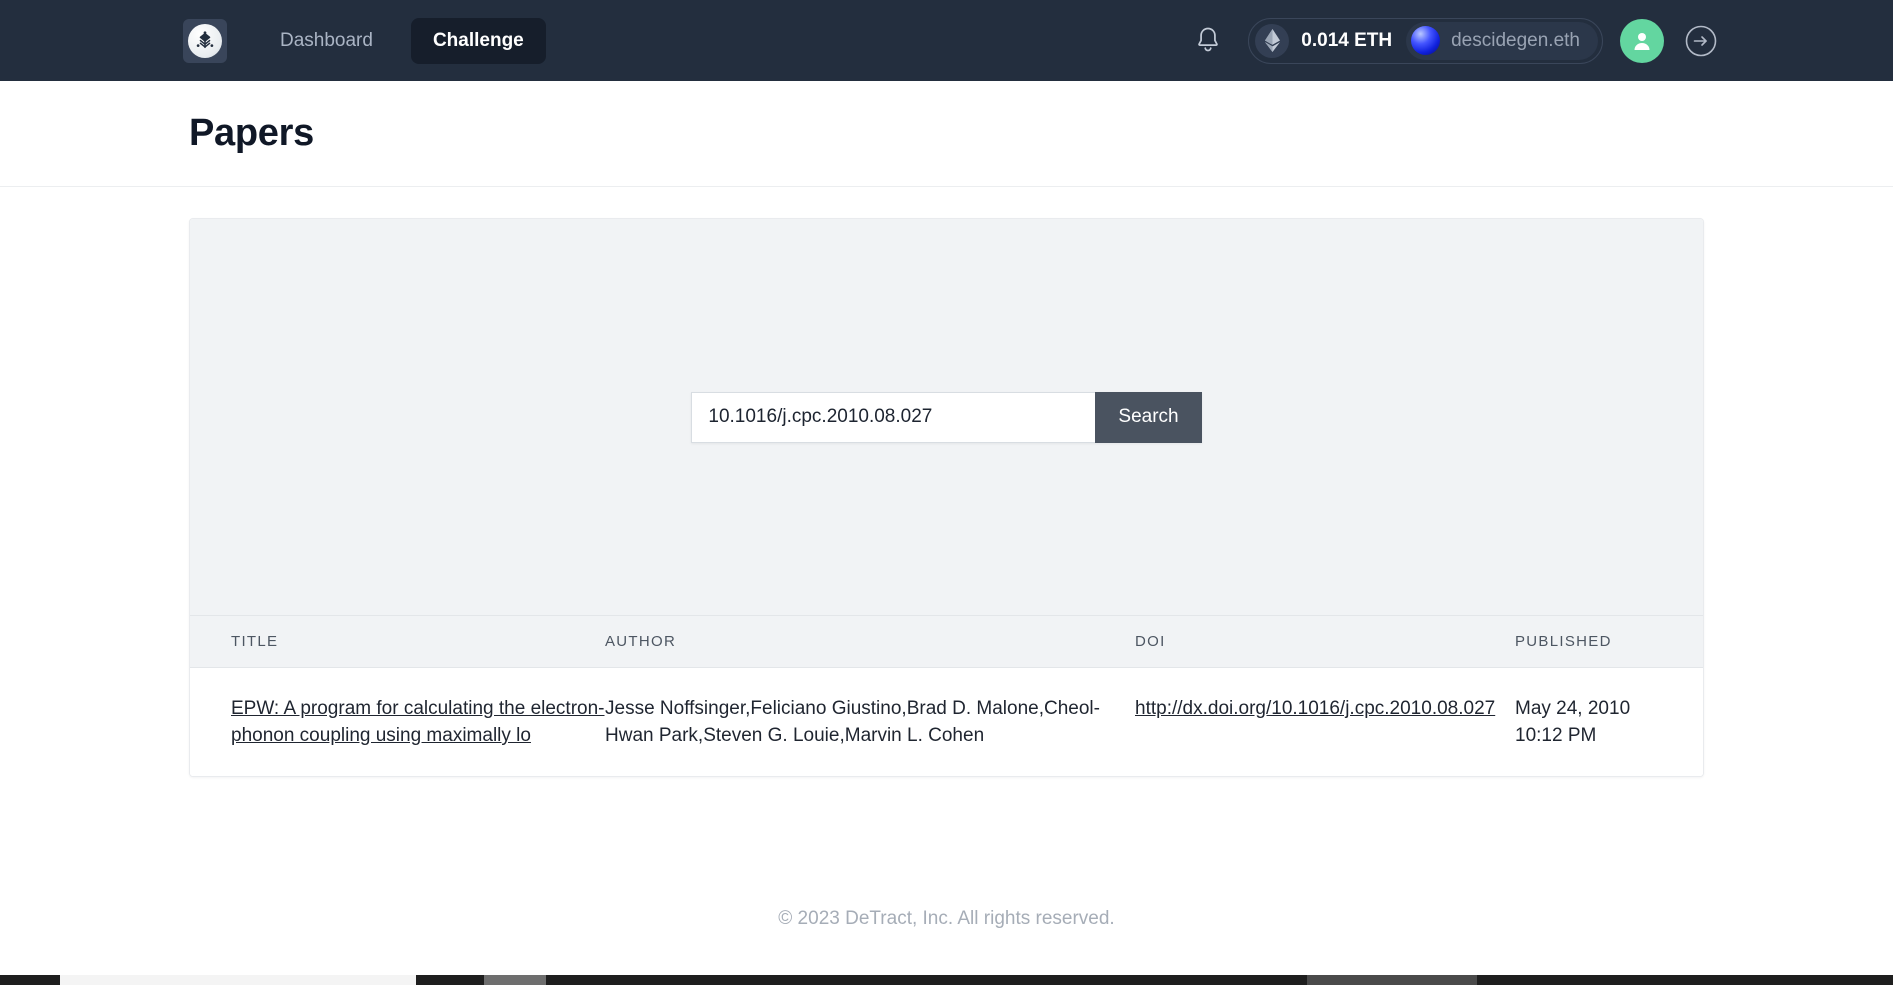 The image size is (1893, 985). Describe the element at coordinates (478, 40) in the screenshot. I see `nav-link-challenge: Challenge` at that location.